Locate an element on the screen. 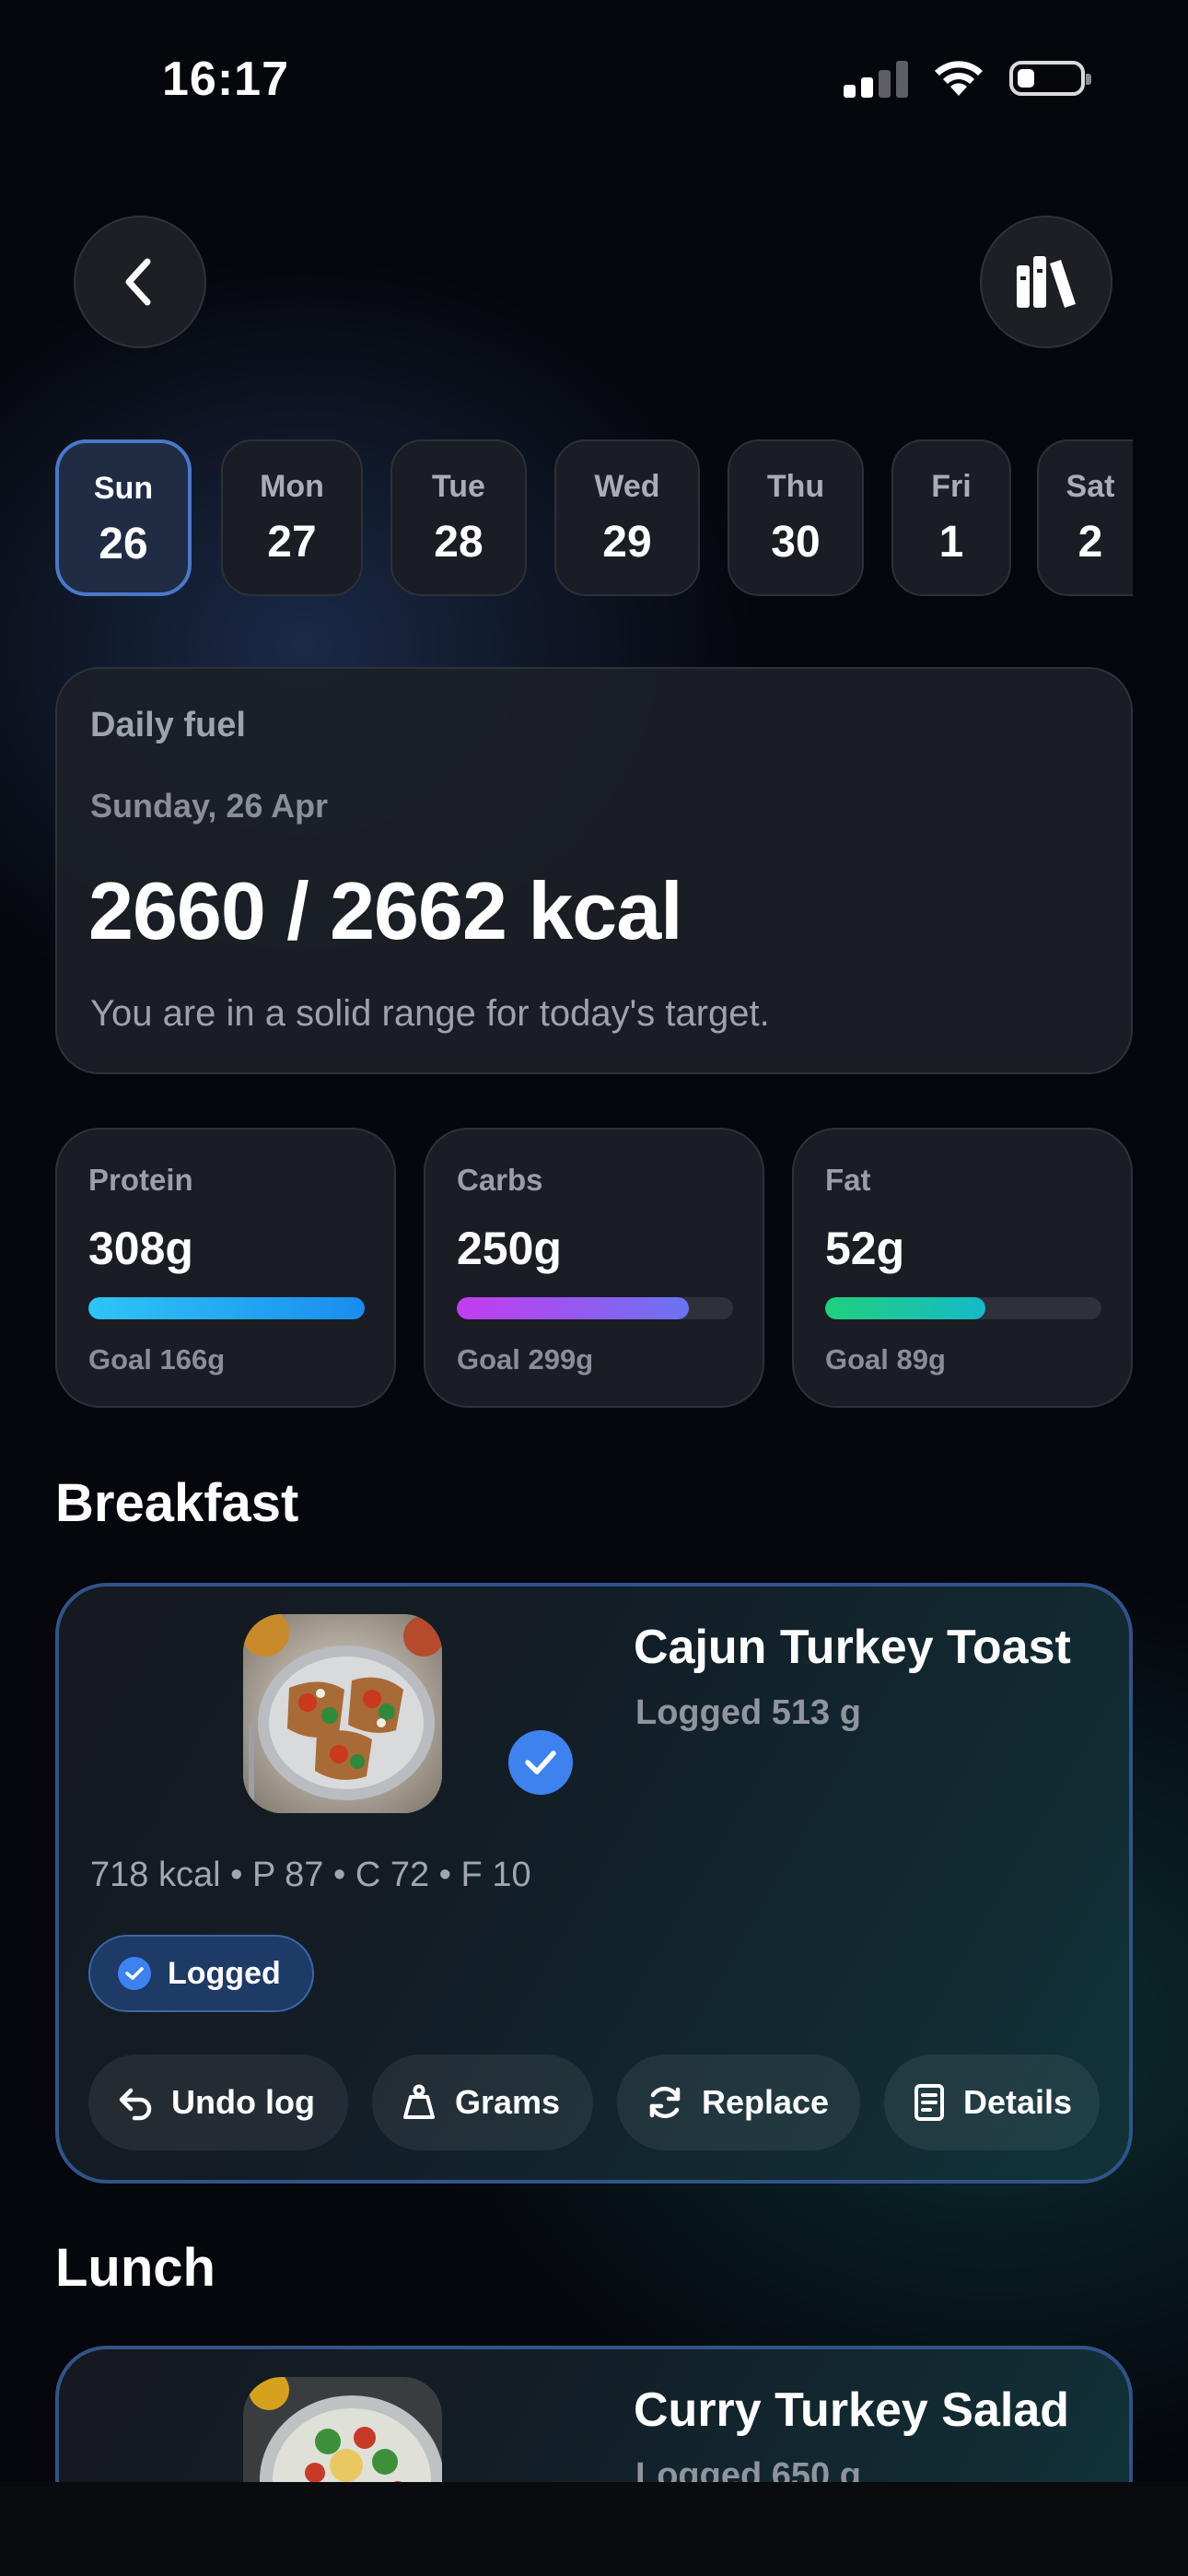 Image resolution: width=1188 pixels, height=2576 pixels. undo-log-button: Undo log is located at coordinates (218, 2102).